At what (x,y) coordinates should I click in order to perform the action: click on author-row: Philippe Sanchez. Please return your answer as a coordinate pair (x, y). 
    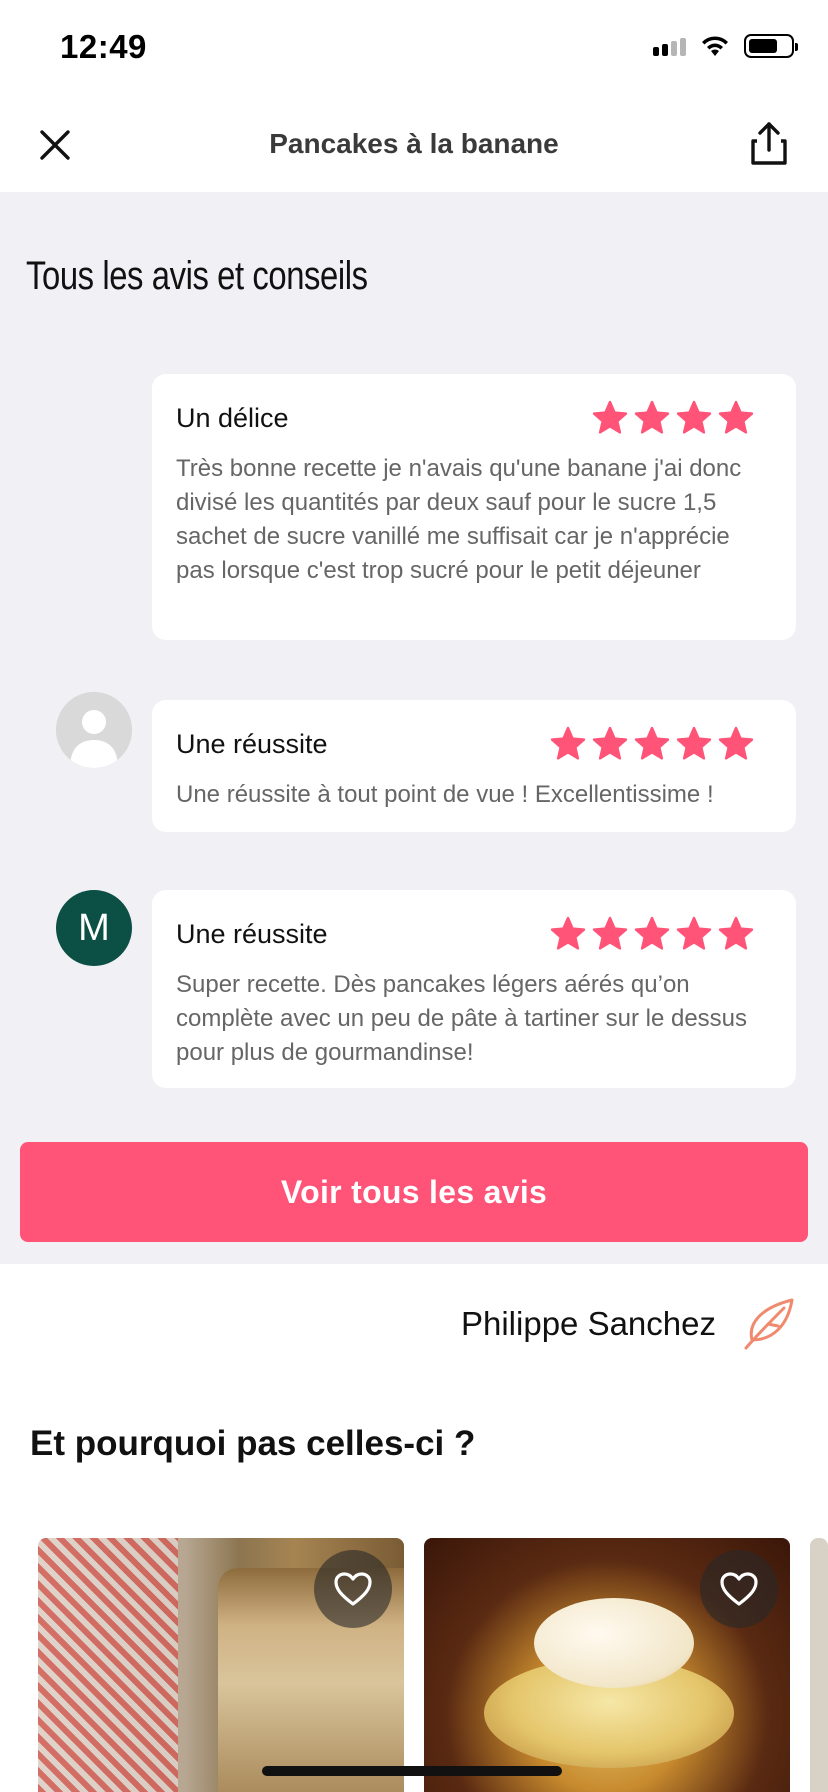
    Looking at the image, I should click on (629, 1324).